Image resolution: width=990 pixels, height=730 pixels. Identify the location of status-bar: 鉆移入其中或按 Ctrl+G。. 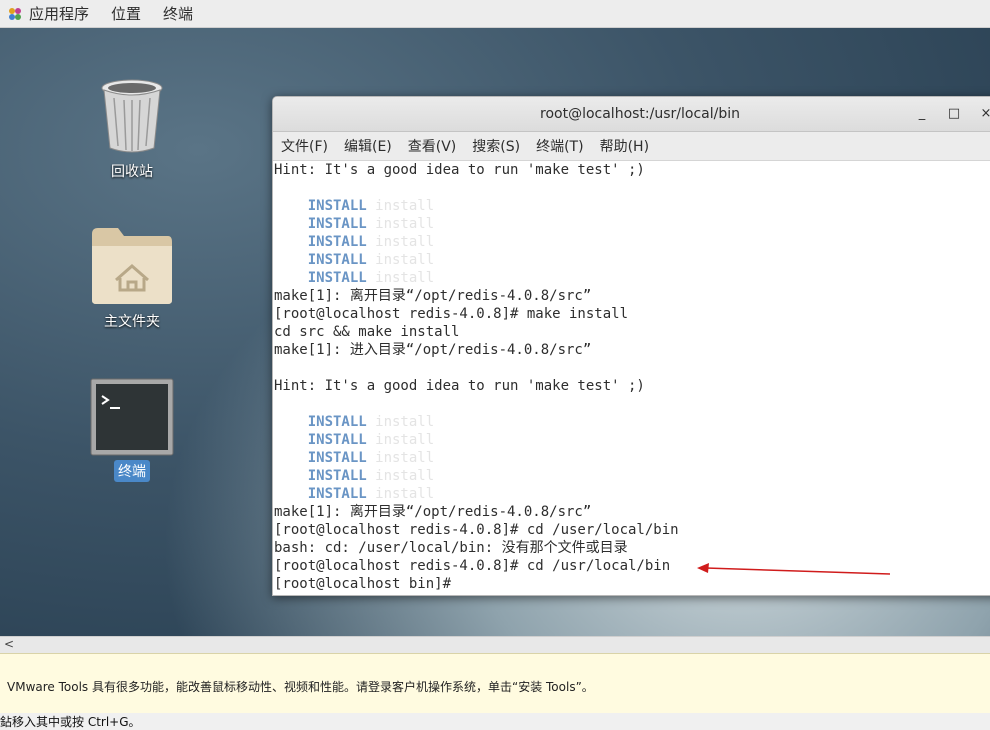
(495, 721).